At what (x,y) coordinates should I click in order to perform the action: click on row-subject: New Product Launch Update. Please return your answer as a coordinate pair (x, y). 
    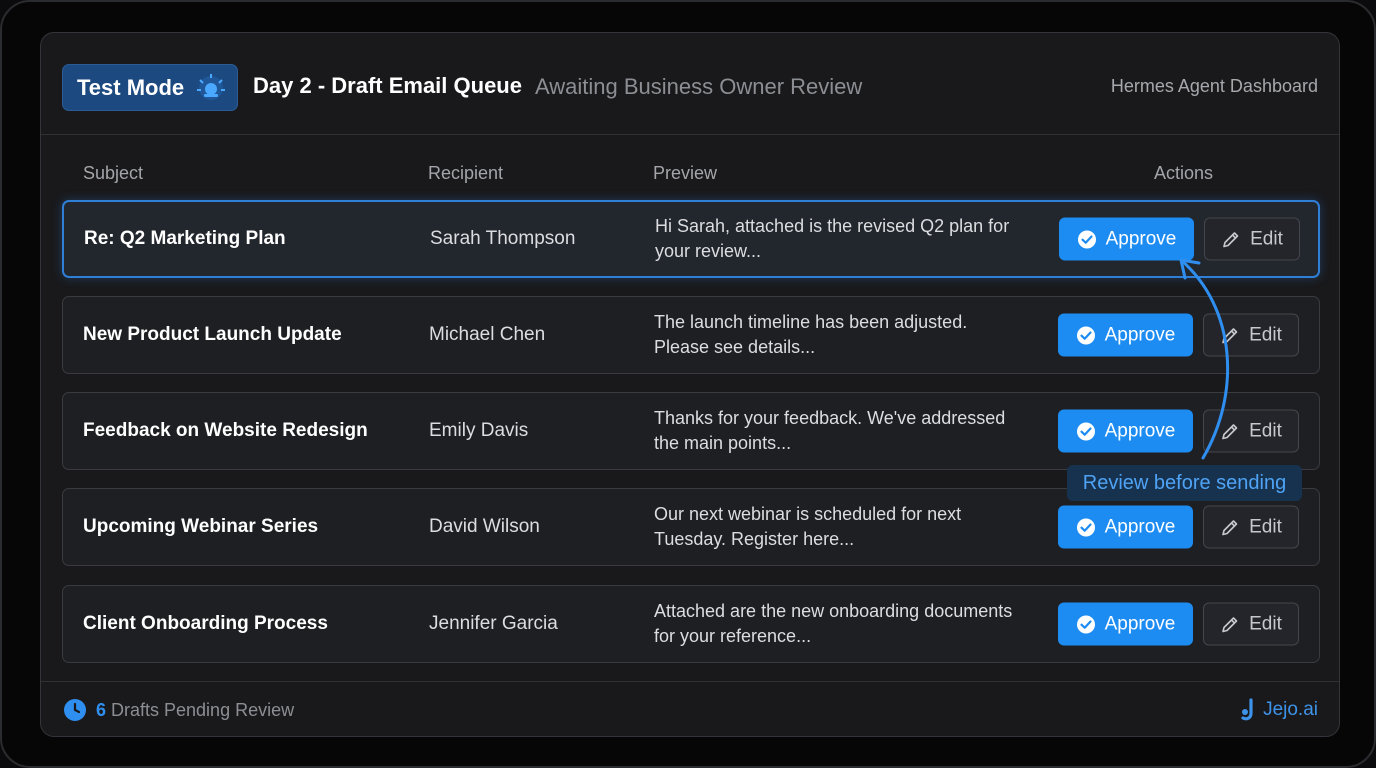
    Looking at the image, I should click on (212, 334).